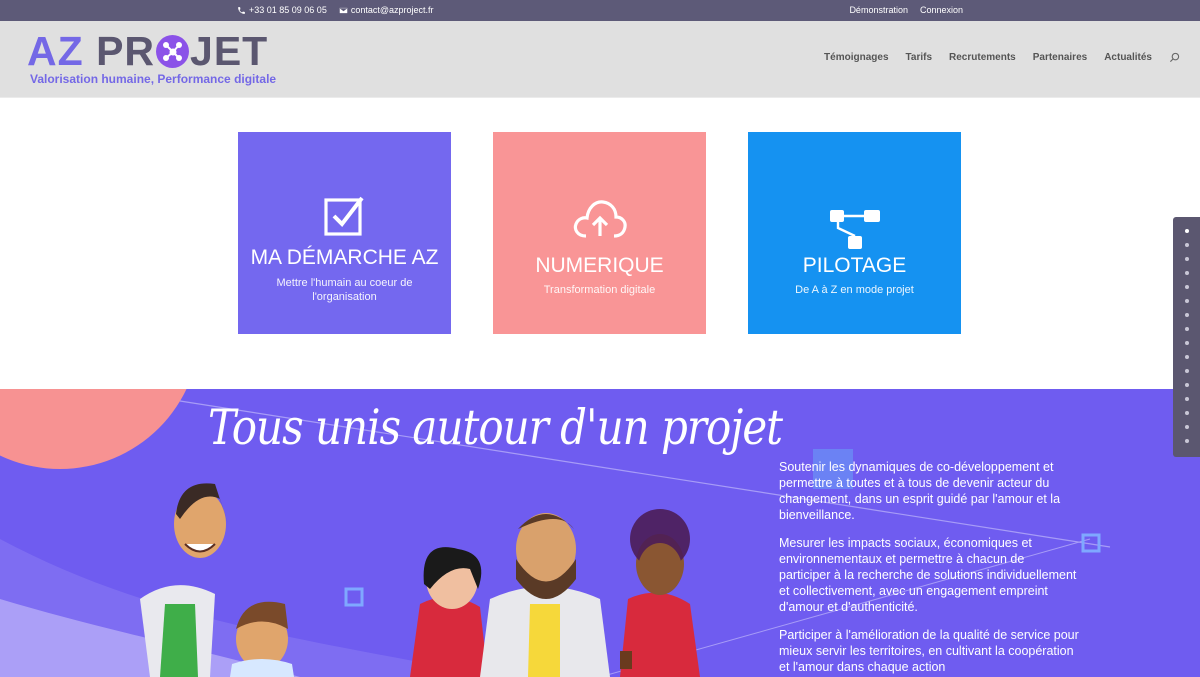  Describe the element at coordinates (878, 10) in the screenshot. I see `demo-link: Démonstration` at that location.